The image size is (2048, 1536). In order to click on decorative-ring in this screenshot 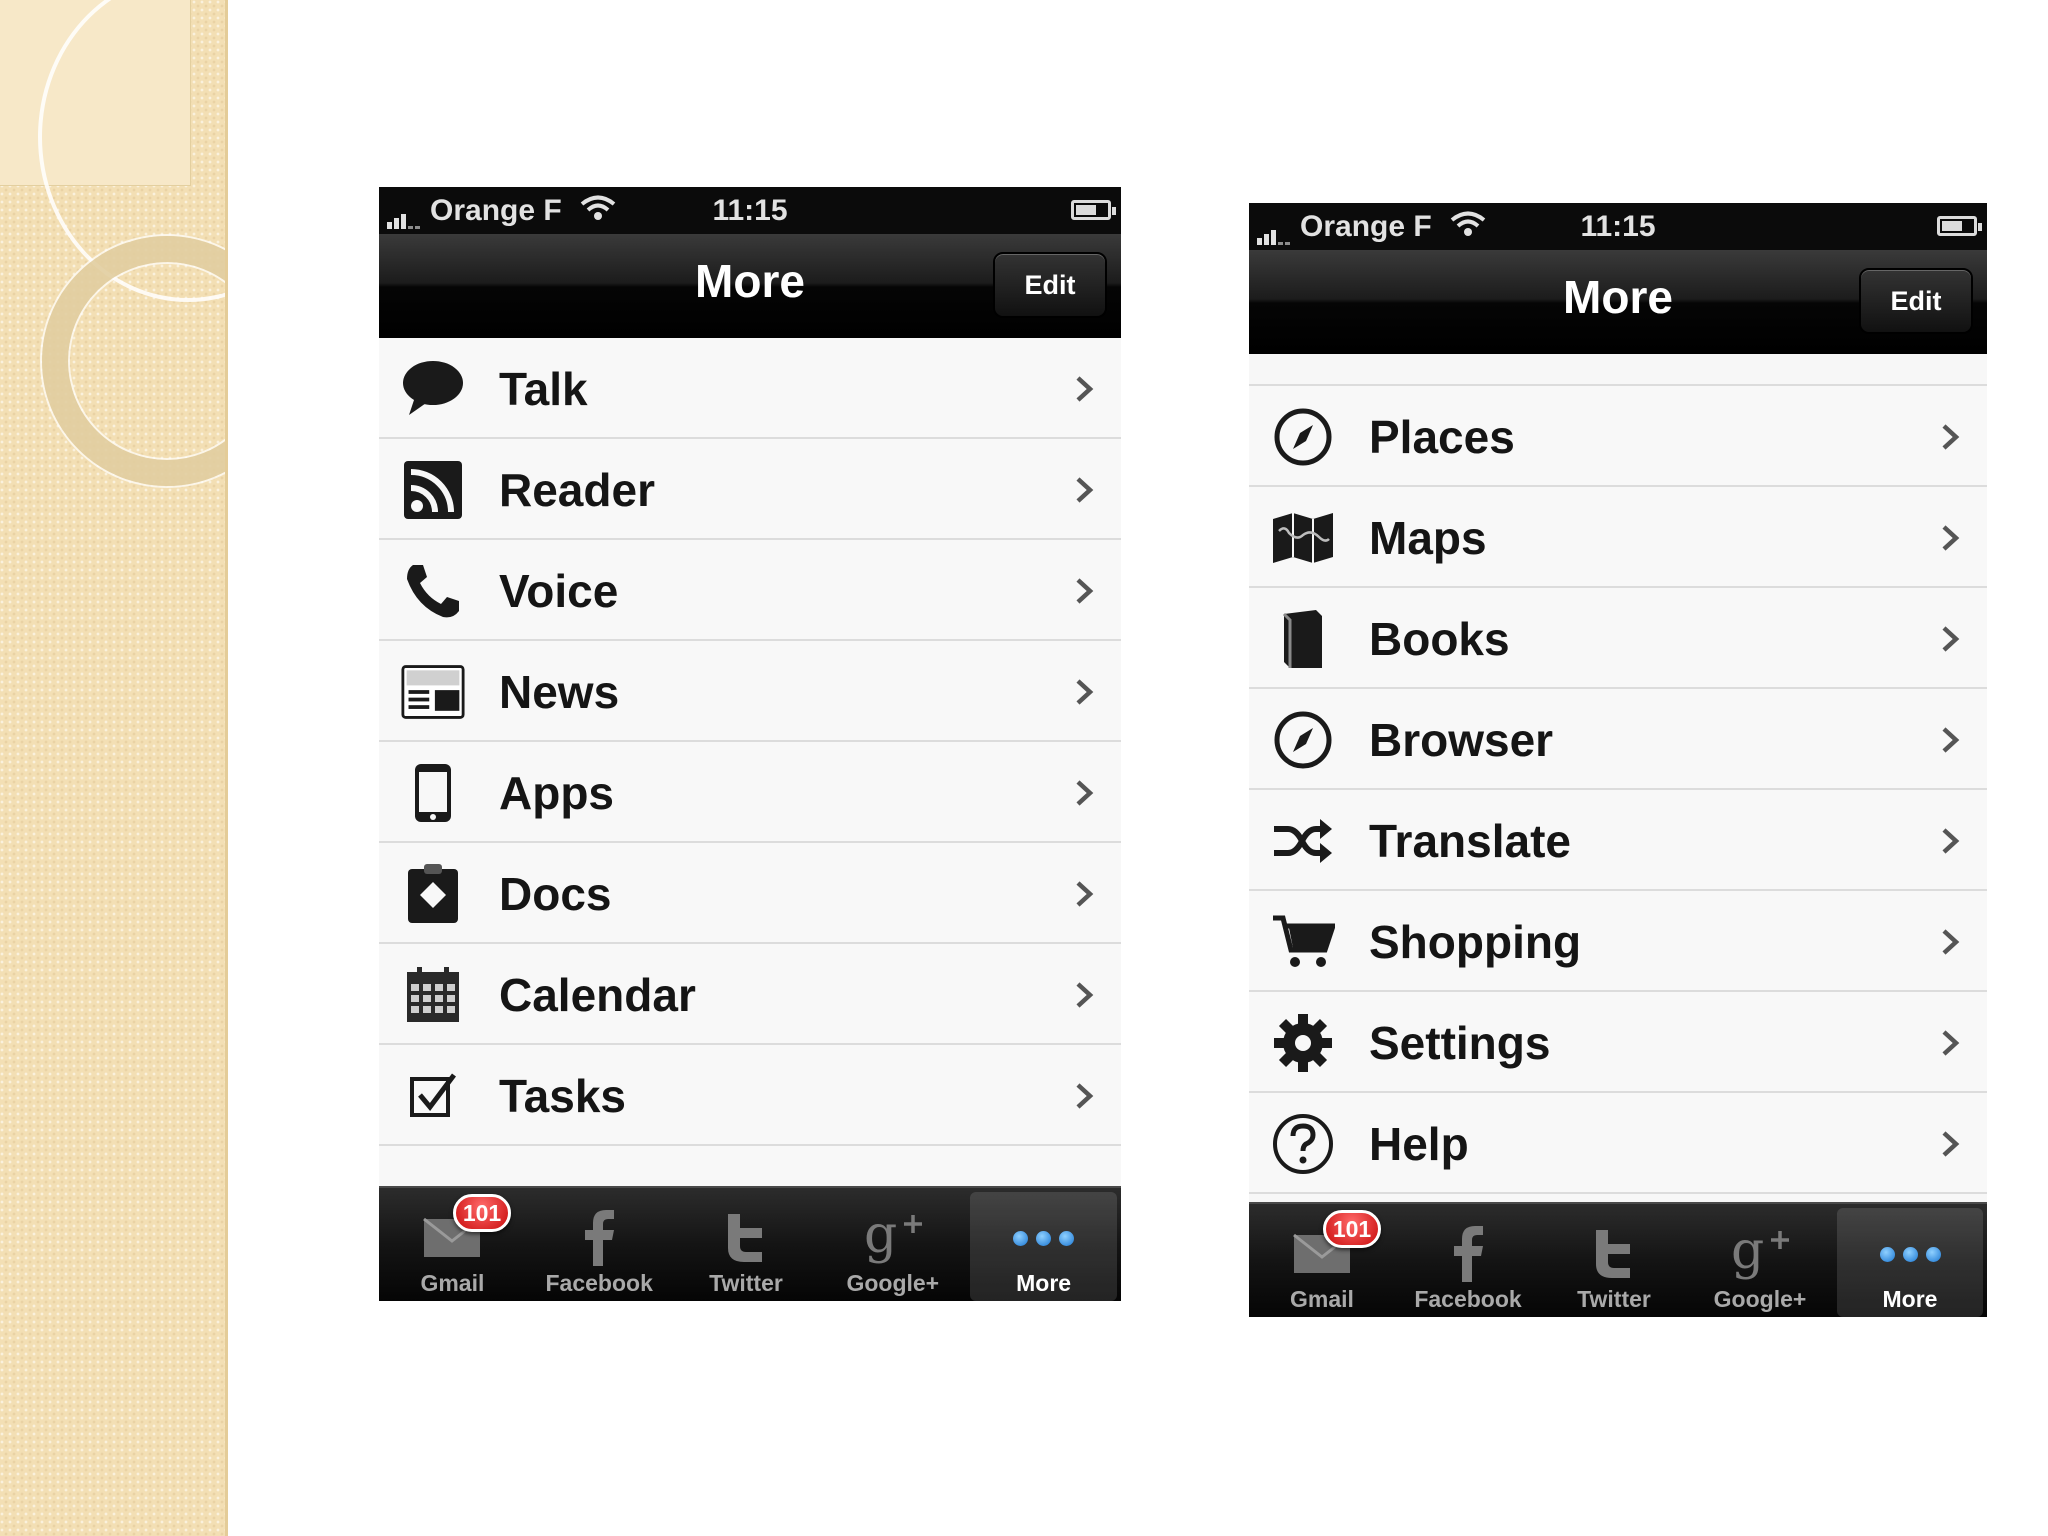, I will do `click(135, 361)`.